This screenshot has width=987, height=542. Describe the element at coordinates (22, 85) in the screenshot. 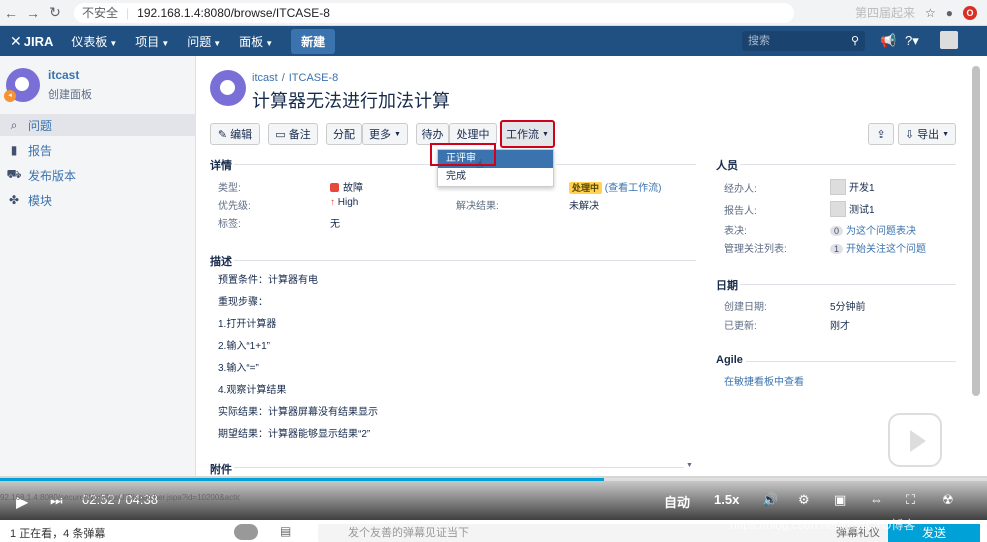

I see `project-avatar: ◂` at that location.